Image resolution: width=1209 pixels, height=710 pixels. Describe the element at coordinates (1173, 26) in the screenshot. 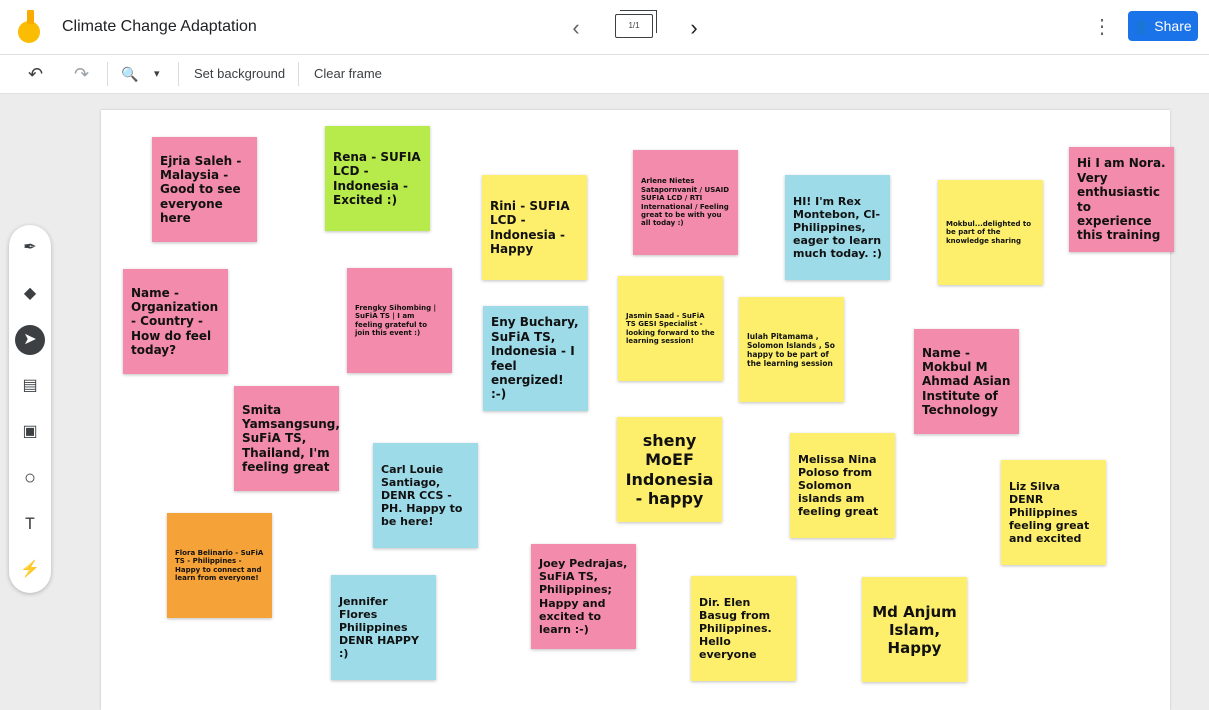

I see `share-label: Share` at that location.